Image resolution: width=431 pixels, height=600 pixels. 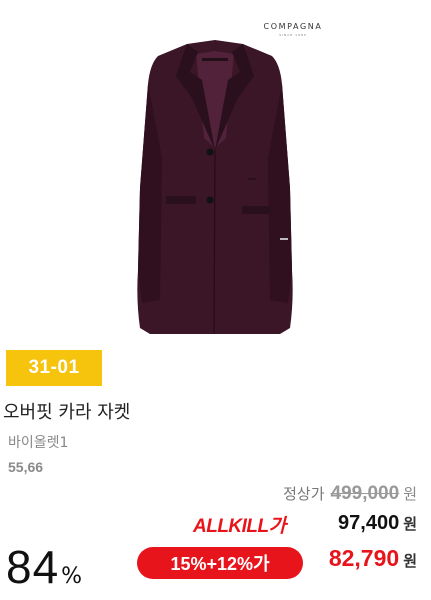 I want to click on allkill-price-row: 97,400 원, so click(x=377, y=523).